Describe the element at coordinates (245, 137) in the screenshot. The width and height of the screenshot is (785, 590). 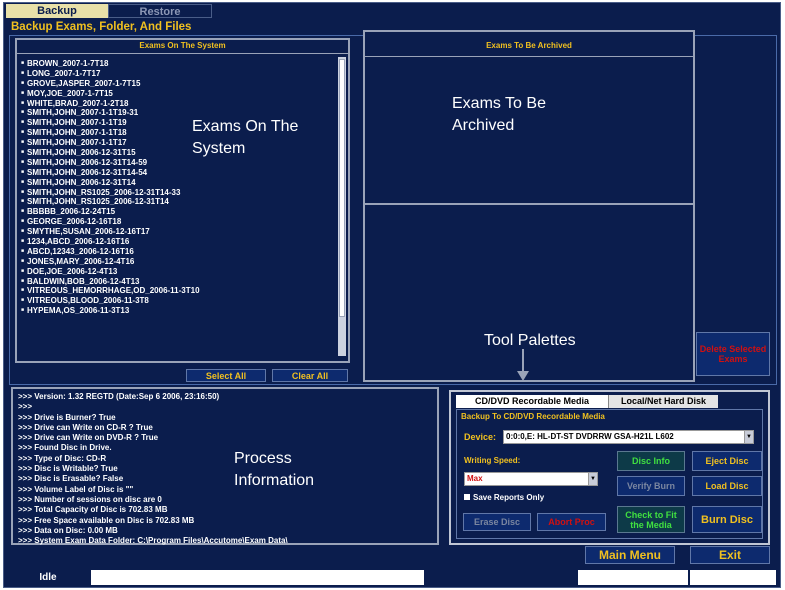
I see `exams-on-system-callout: Exams On The System` at that location.